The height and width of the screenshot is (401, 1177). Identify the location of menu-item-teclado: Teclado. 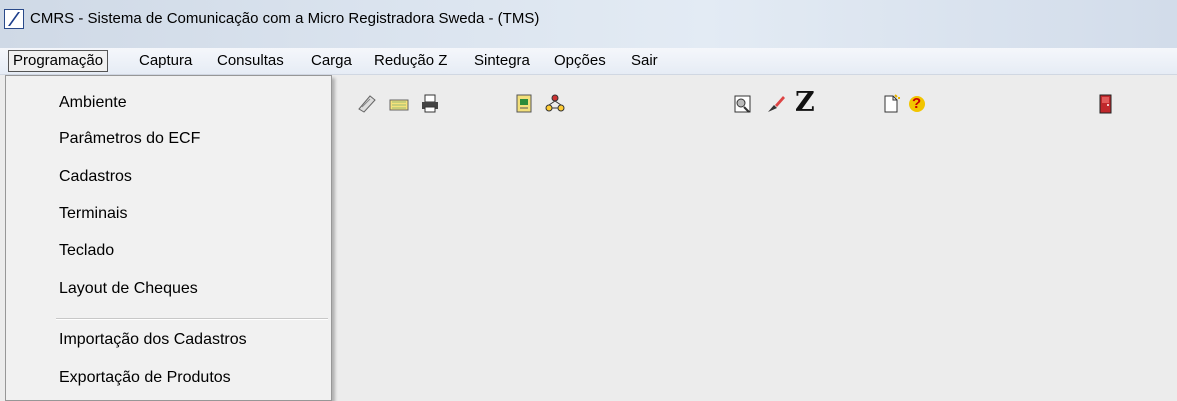
(86, 251).